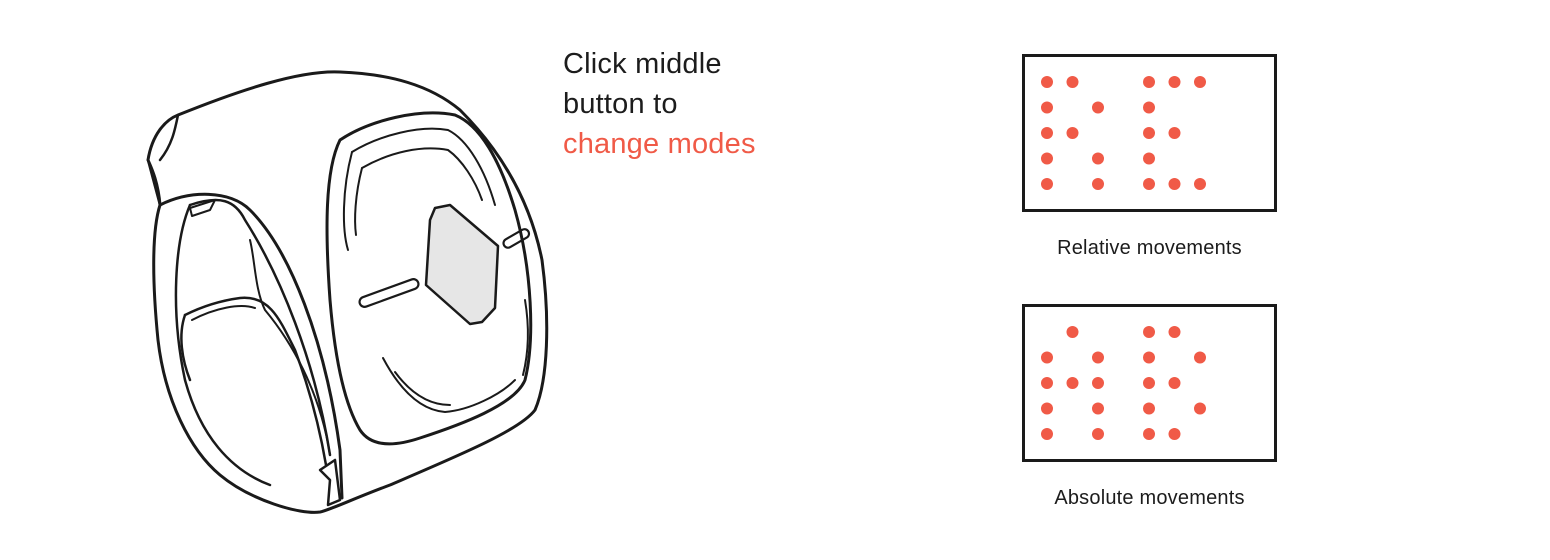  I want to click on headline: Click middle button to change modes, so click(659, 104).